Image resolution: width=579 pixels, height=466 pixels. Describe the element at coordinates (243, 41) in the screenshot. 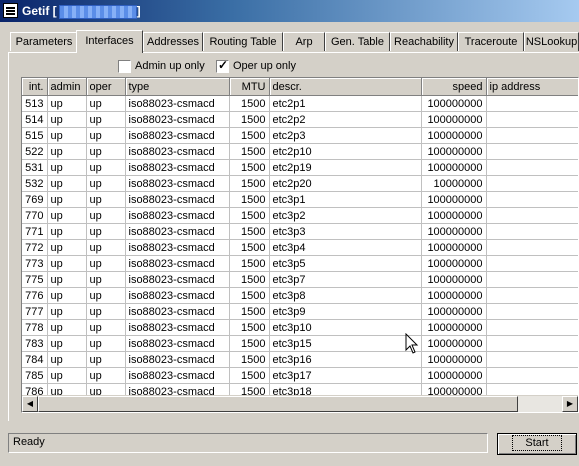

I see `tab-routing-table: Routing Table` at that location.